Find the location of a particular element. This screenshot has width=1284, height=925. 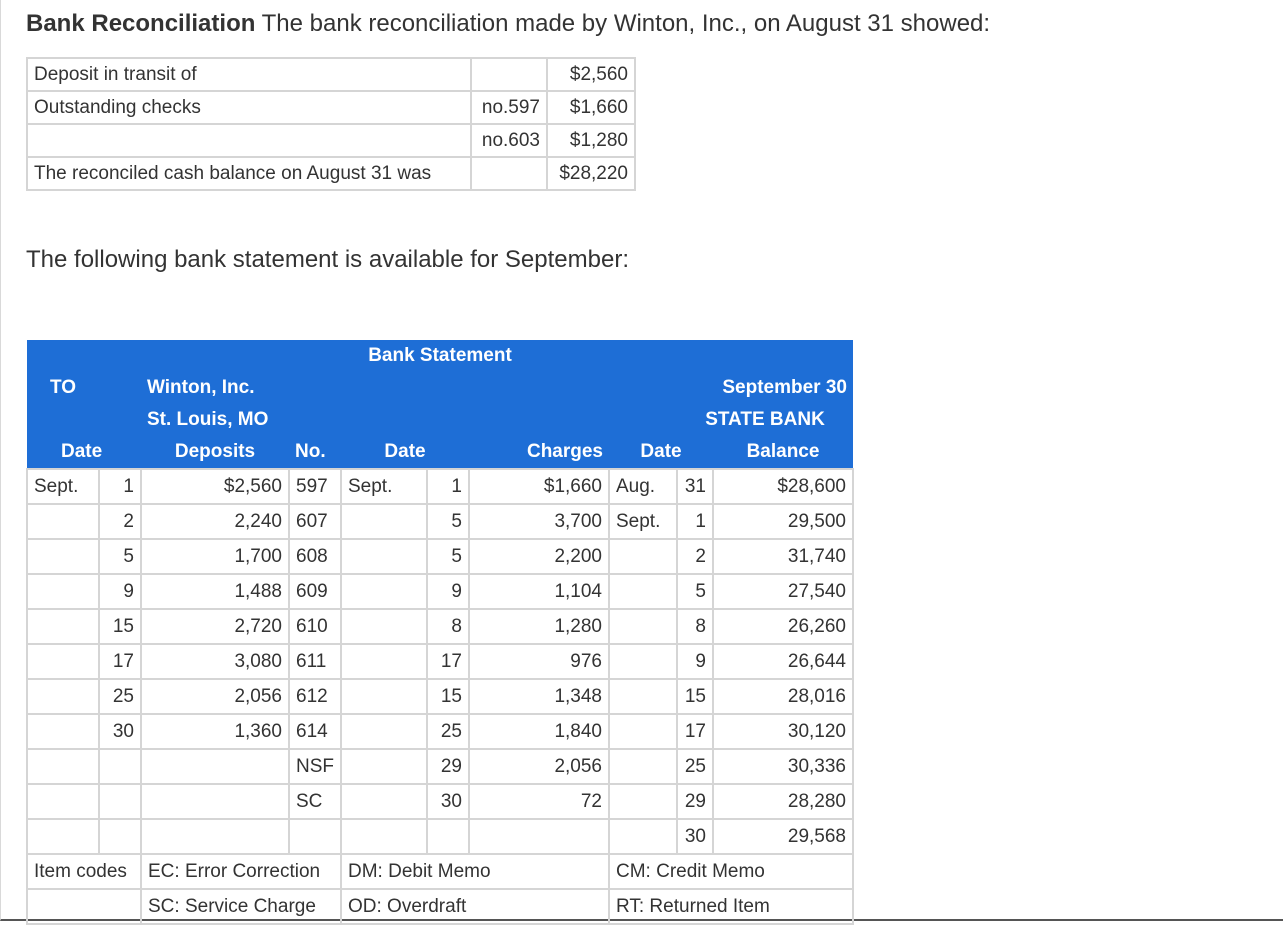

charge-amount: 1,348 is located at coordinates (539, 696).